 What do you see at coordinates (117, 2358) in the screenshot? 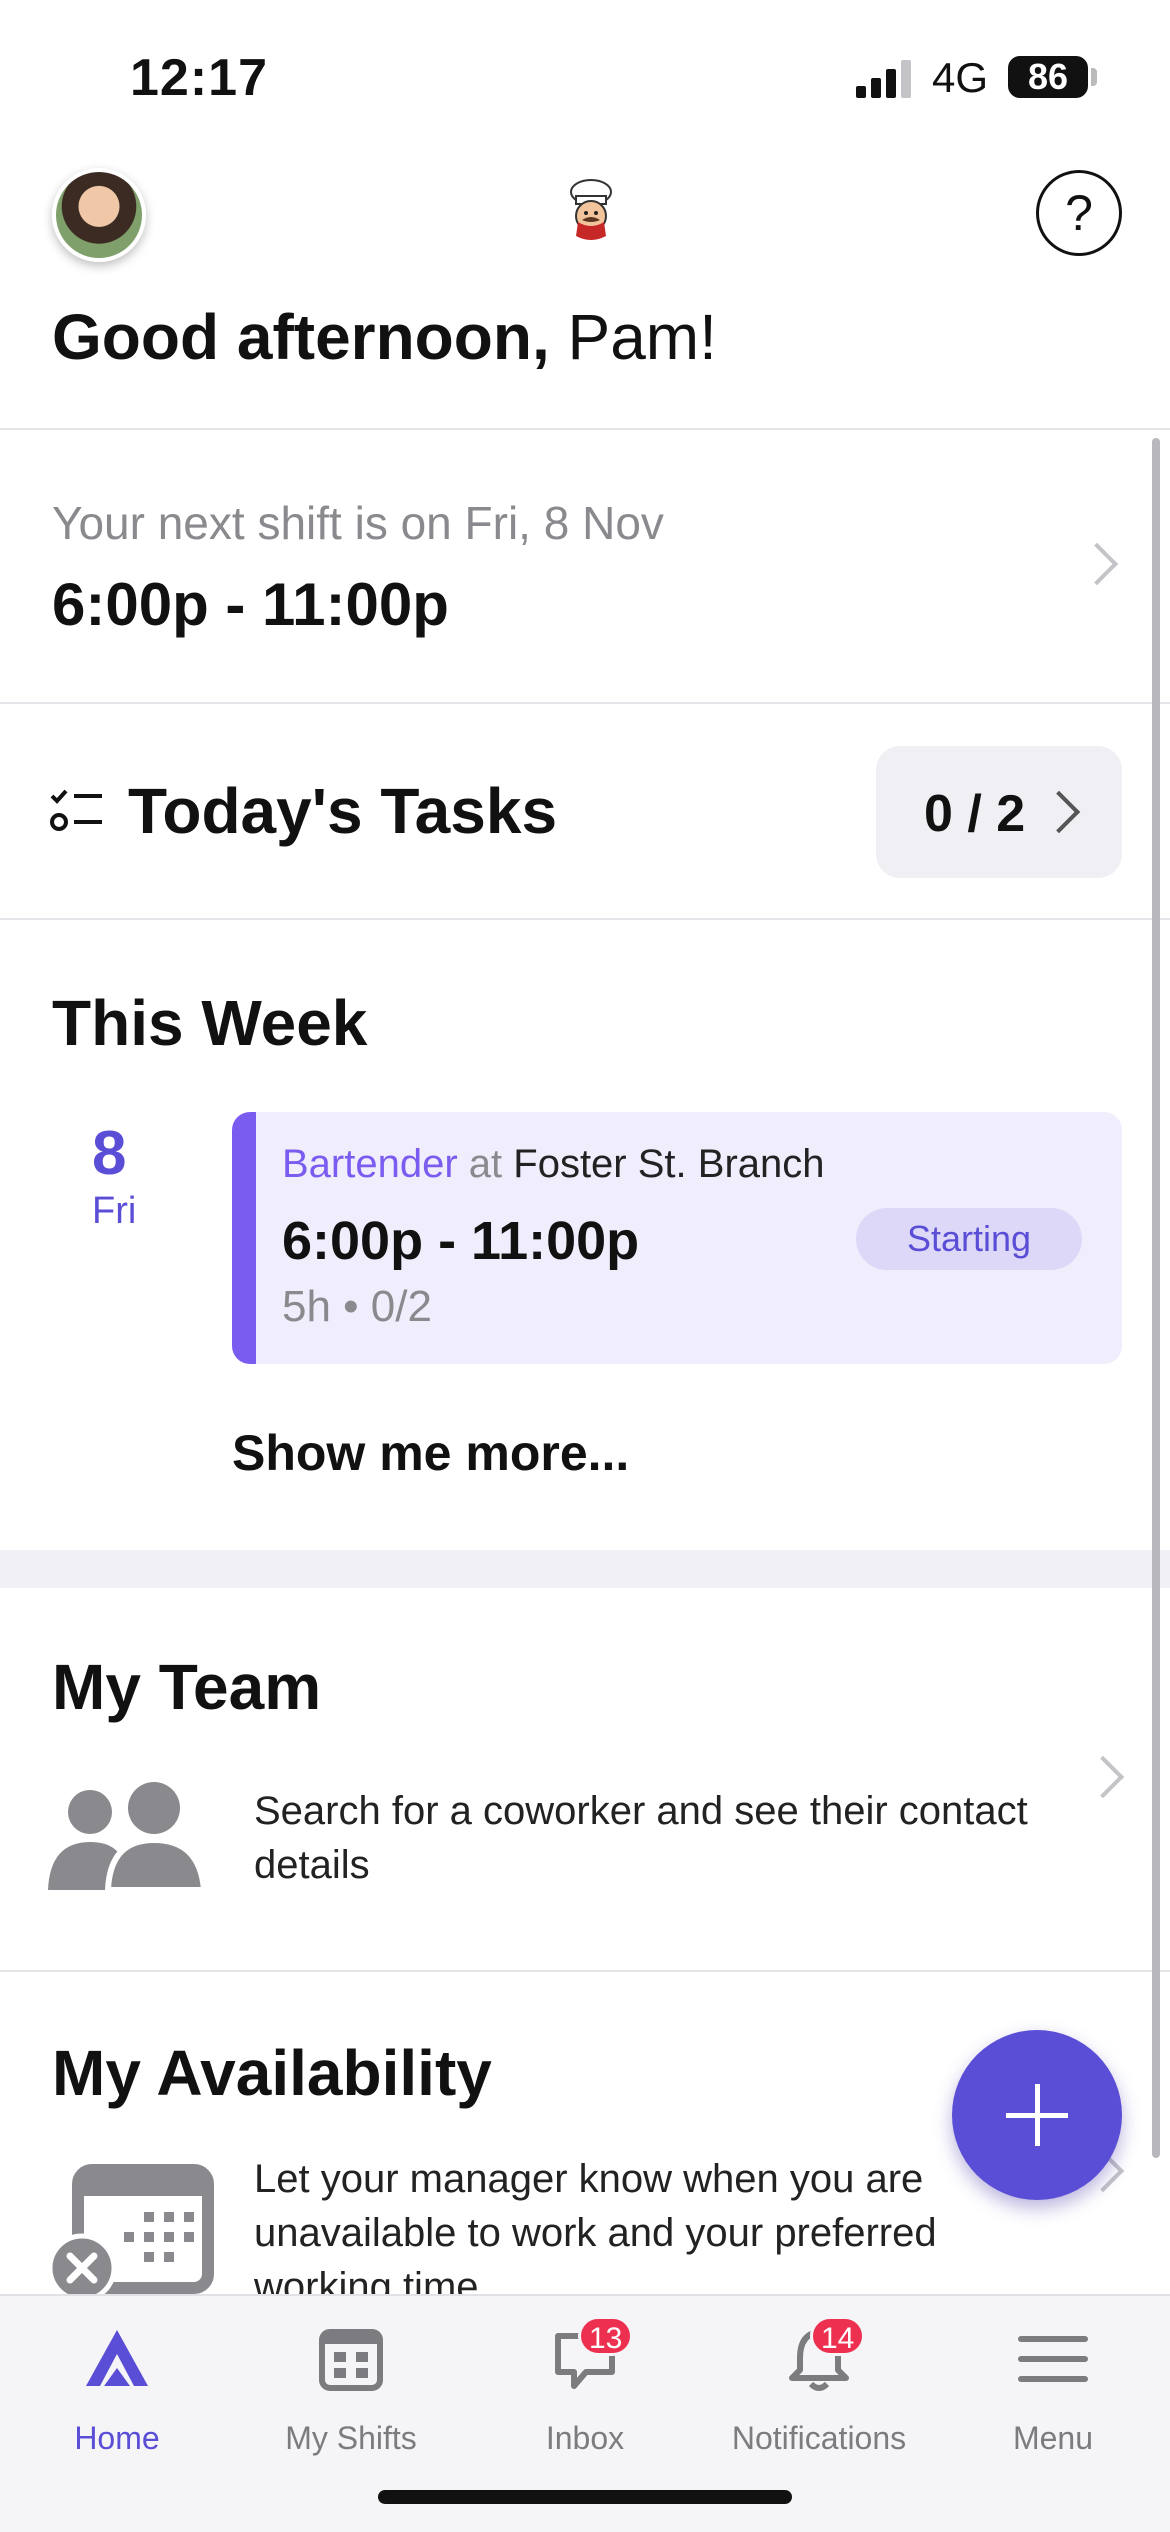
I see `home-icon` at bounding box center [117, 2358].